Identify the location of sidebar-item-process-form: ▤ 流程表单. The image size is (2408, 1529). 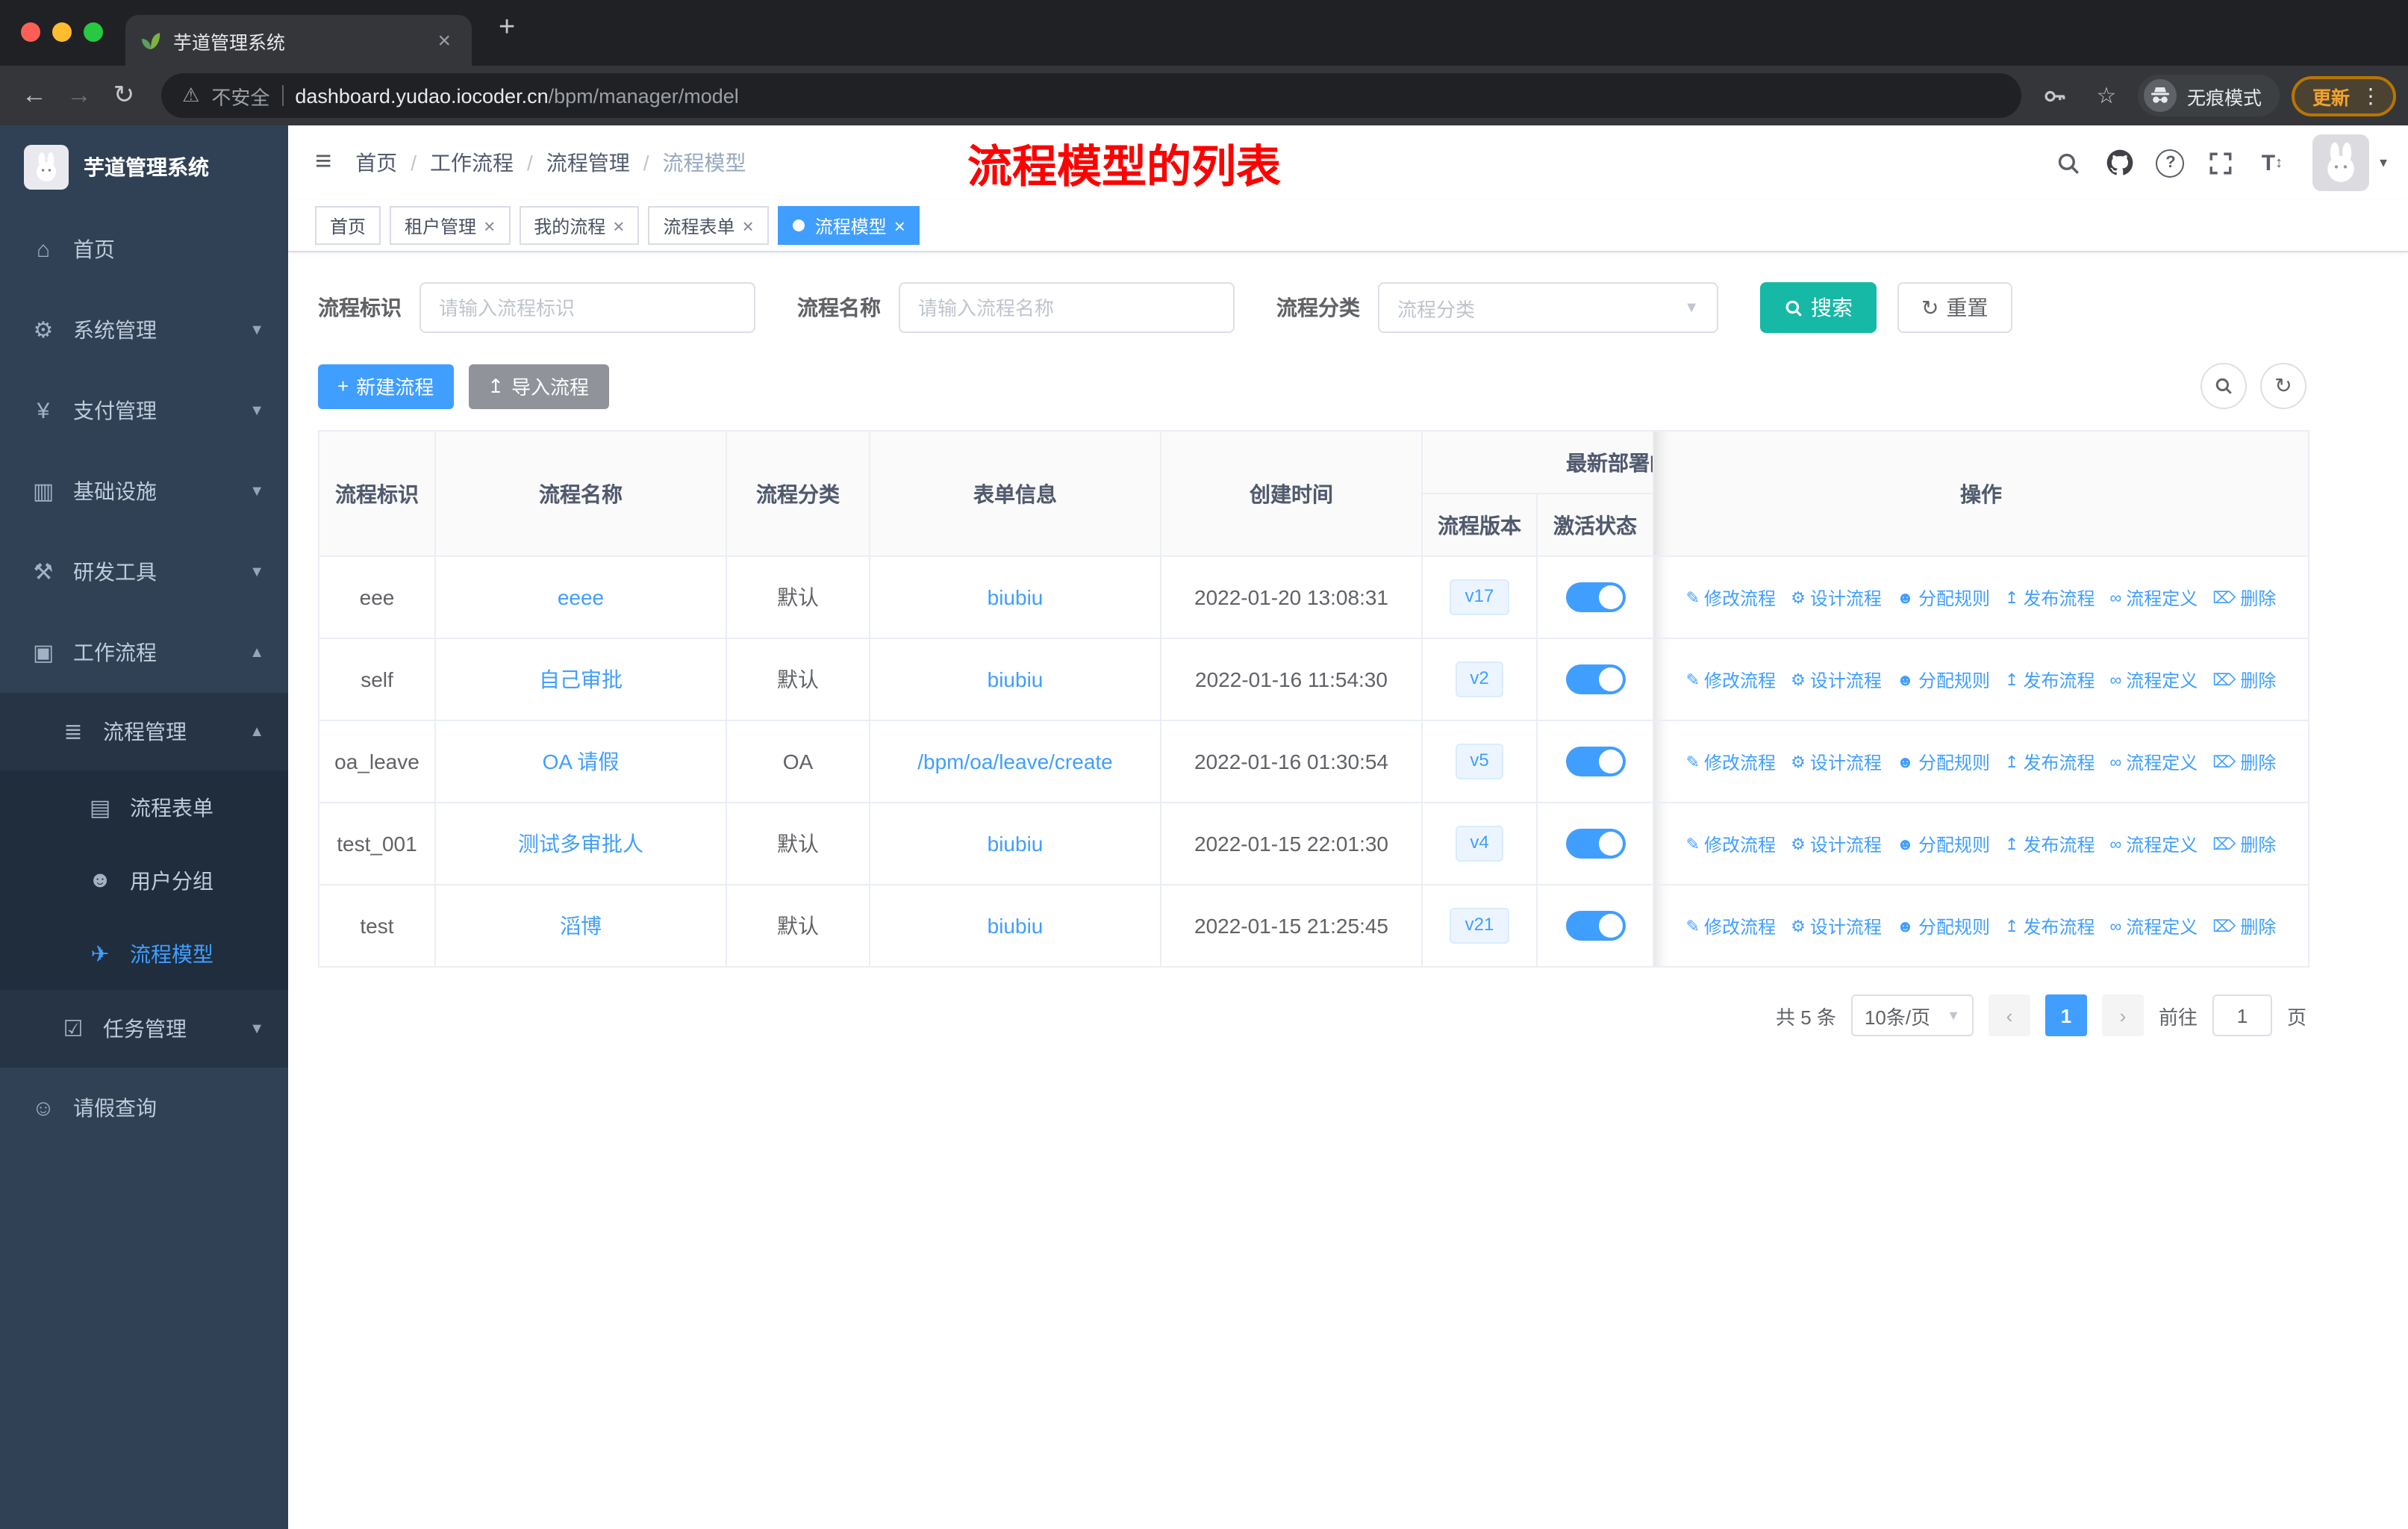
(144, 807).